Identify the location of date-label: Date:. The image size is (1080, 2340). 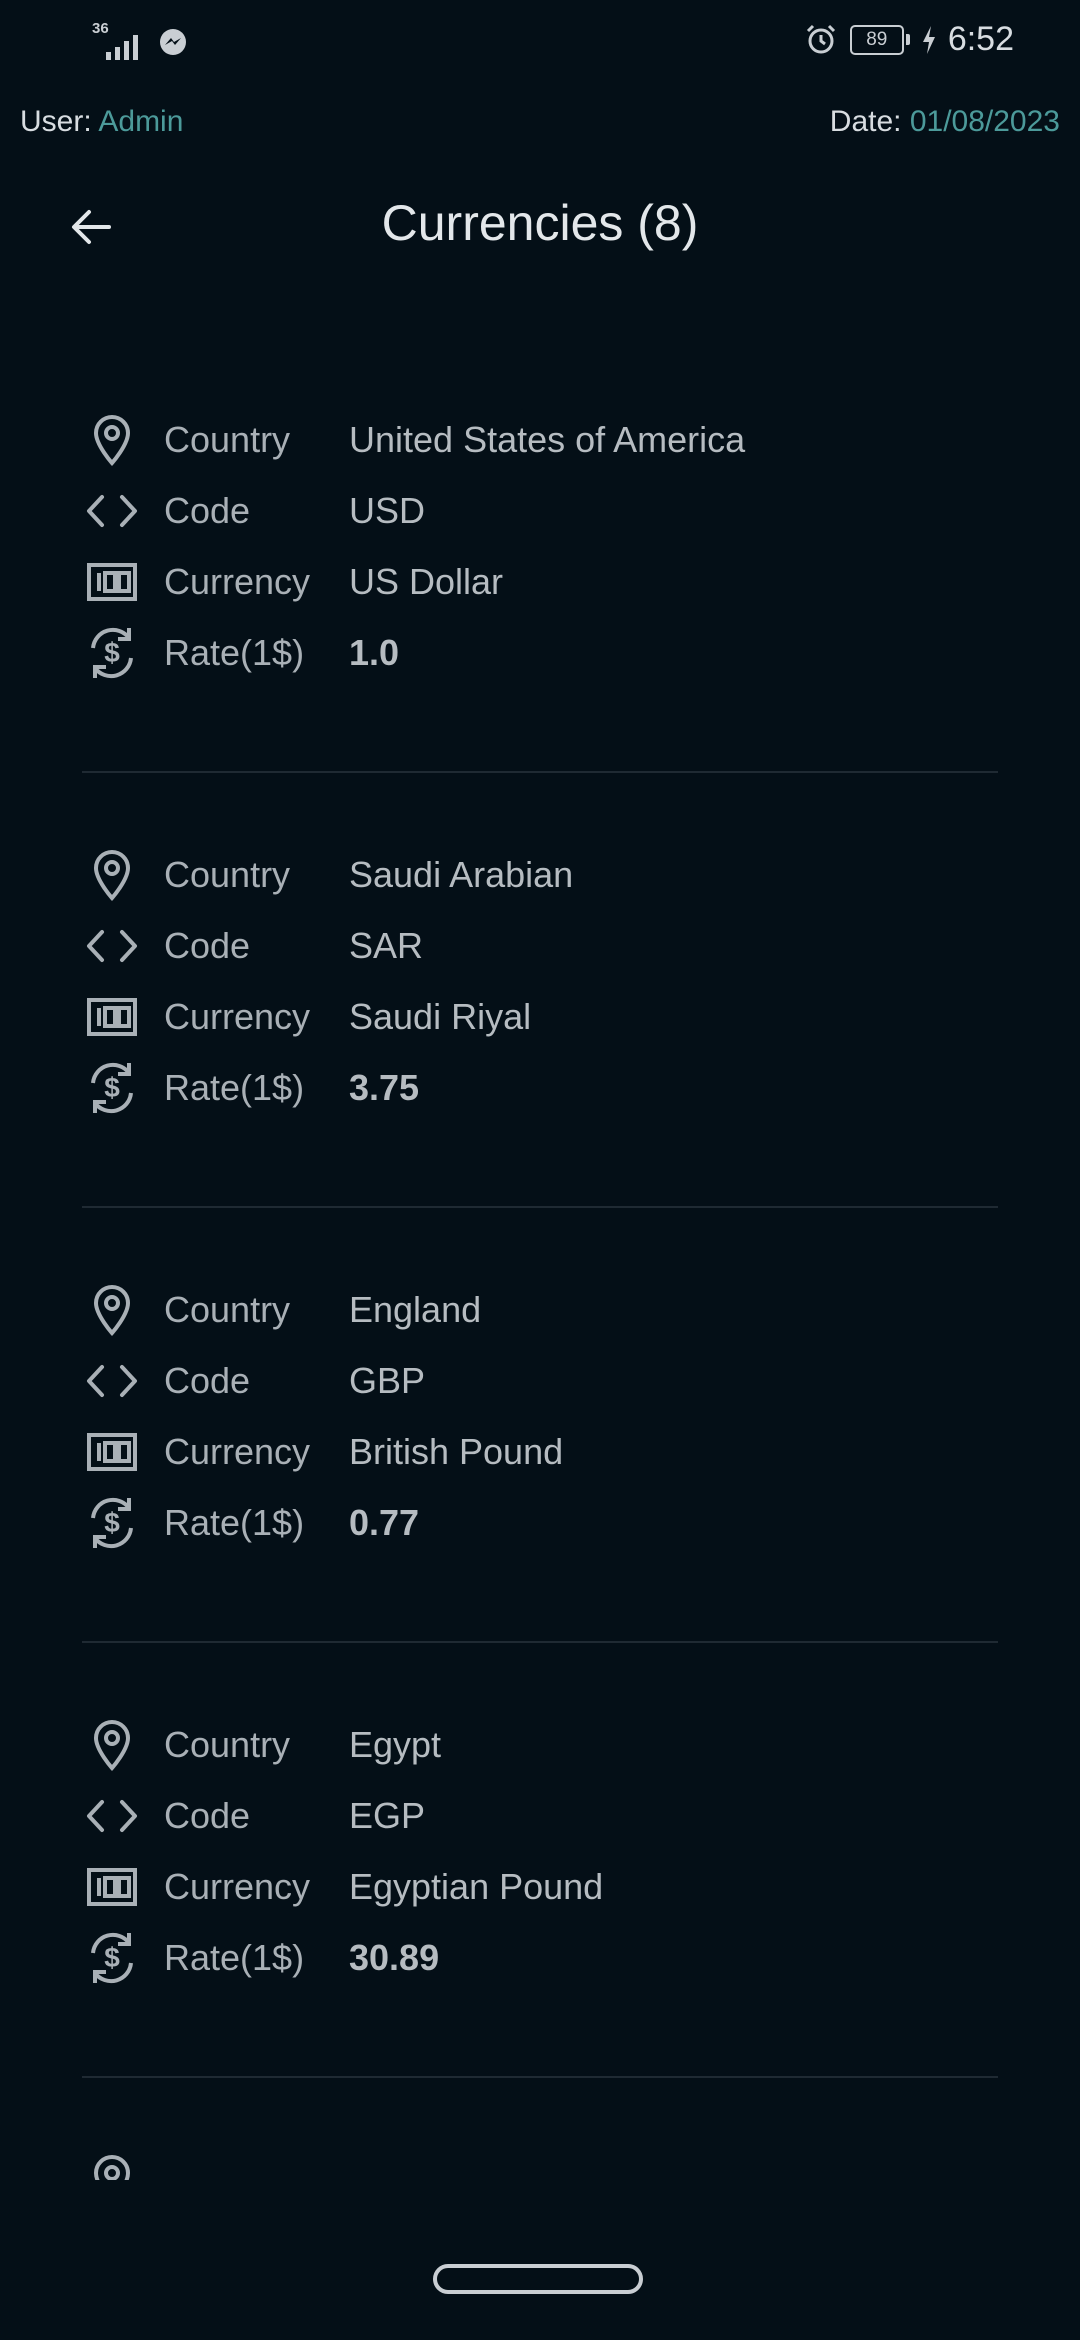
(865, 121).